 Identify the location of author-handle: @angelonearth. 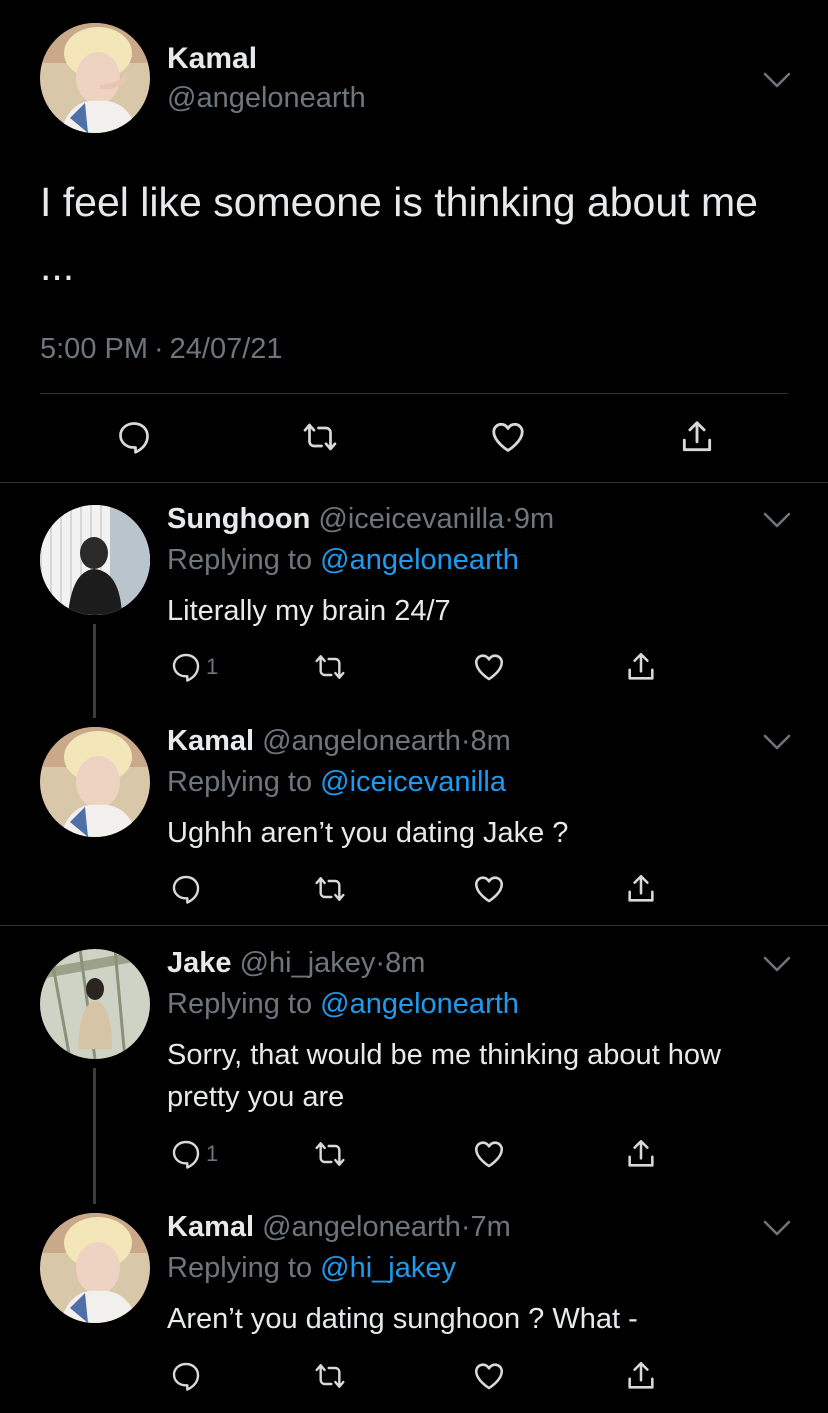
(266, 98).